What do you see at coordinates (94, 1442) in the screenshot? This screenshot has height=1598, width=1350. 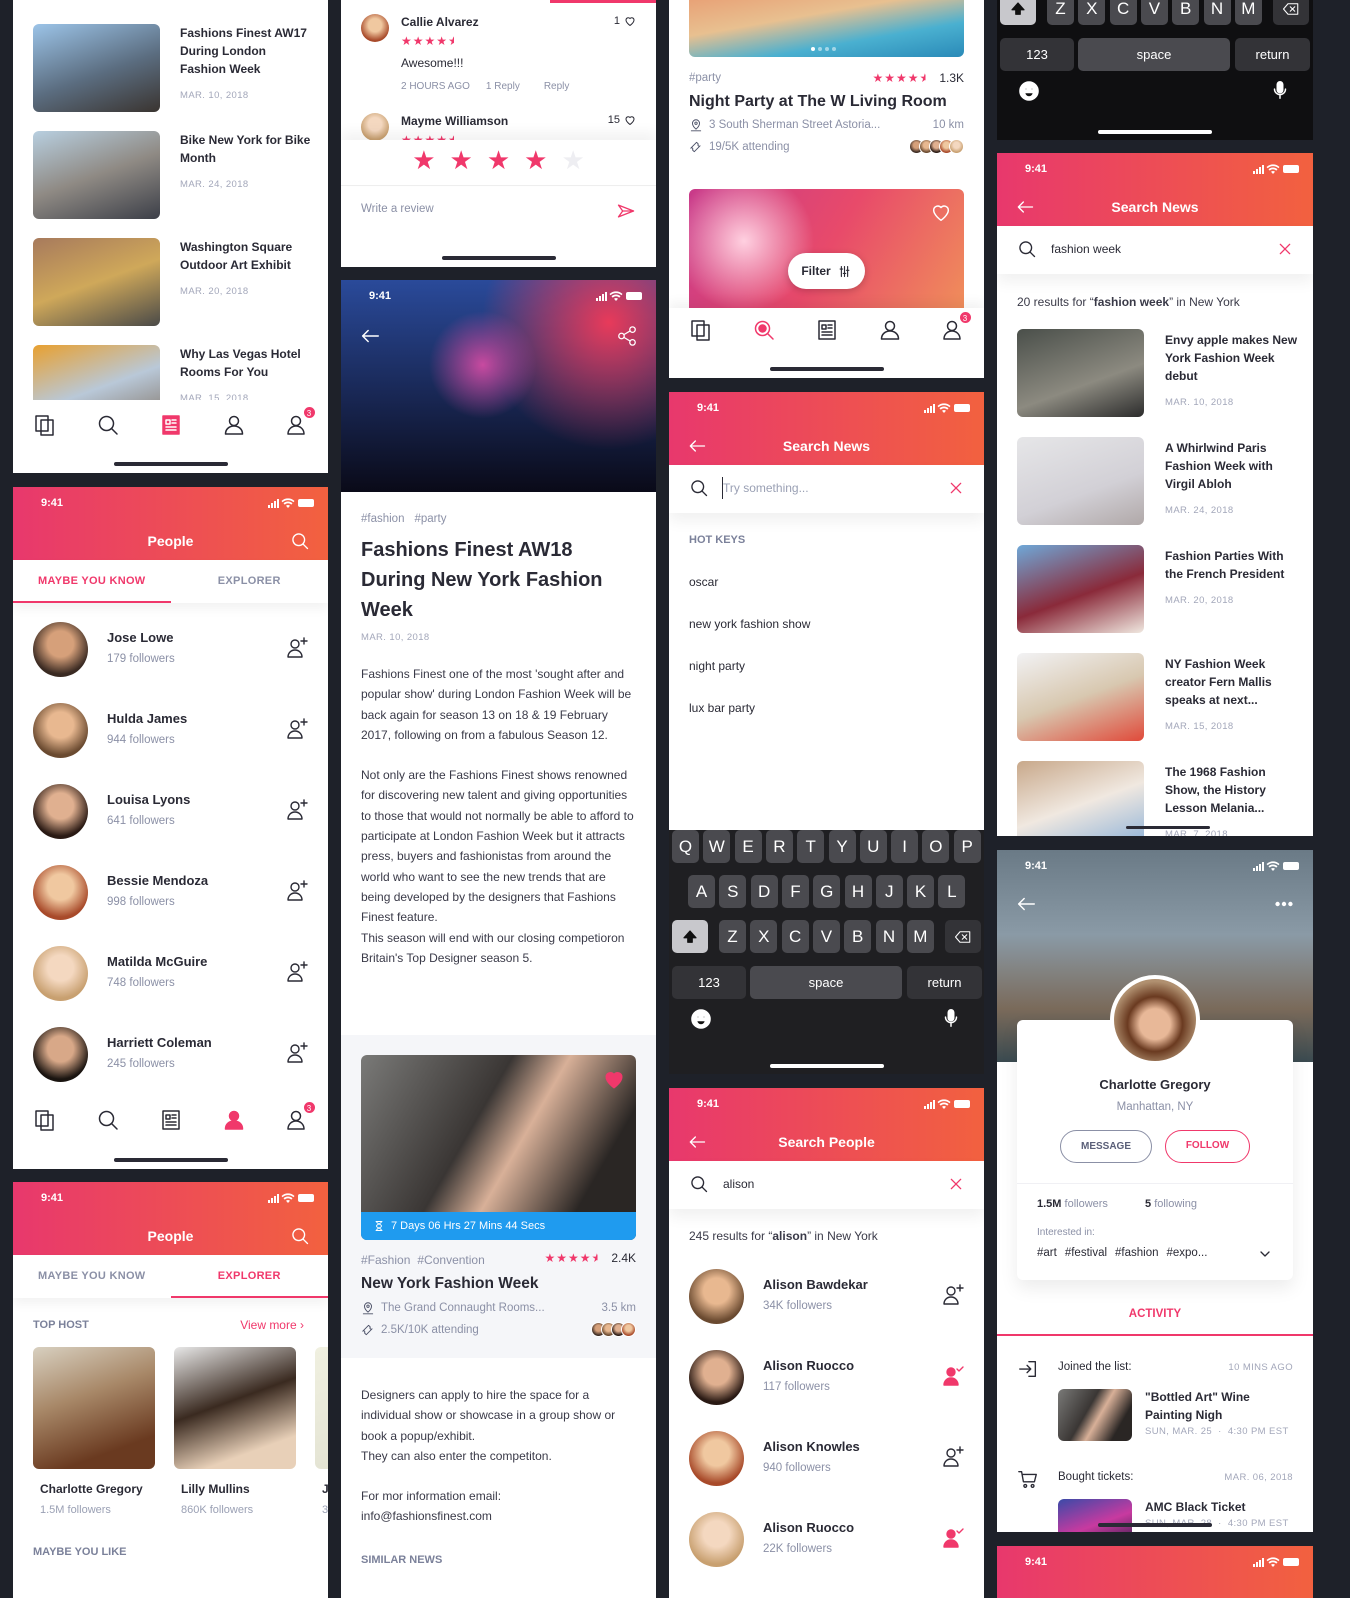 I see `host-card: Charlotte Gregory 1.5M followers` at bounding box center [94, 1442].